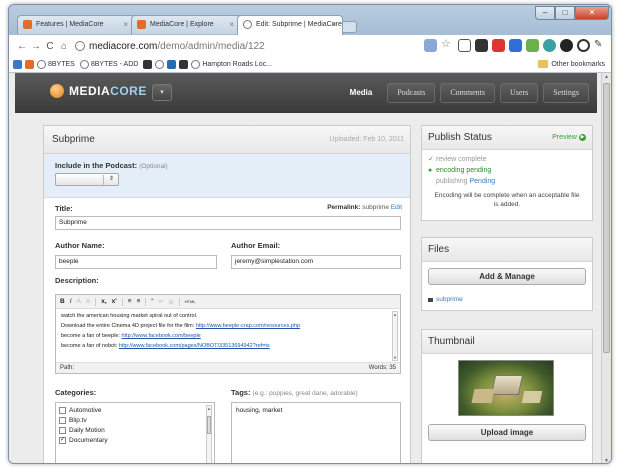  Describe the element at coordinates (507, 276) in the screenshot. I see `add-manage-button: Add & Manage` at that location.